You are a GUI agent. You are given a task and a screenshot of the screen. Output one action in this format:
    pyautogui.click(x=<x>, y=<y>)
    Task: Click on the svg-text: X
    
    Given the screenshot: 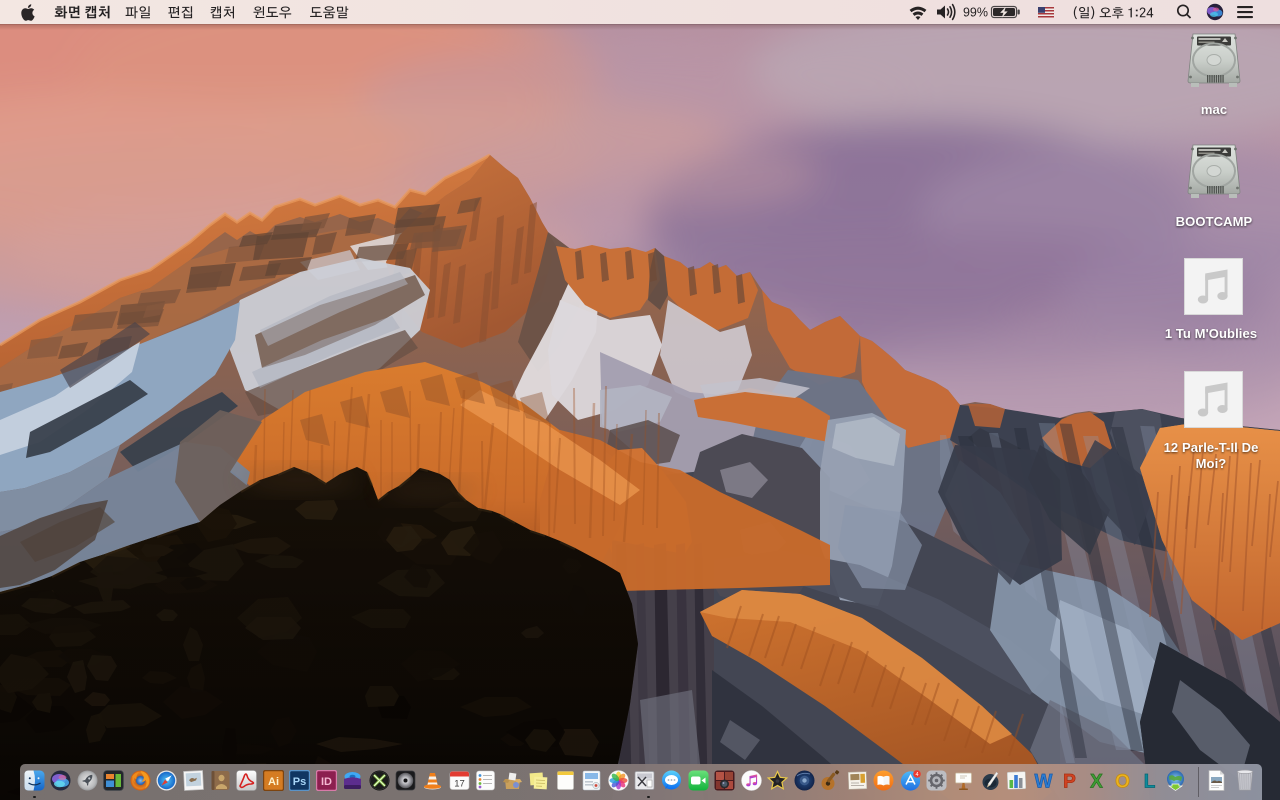 What is the action you would take?
    pyautogui.click(x=1096, y=782)
    